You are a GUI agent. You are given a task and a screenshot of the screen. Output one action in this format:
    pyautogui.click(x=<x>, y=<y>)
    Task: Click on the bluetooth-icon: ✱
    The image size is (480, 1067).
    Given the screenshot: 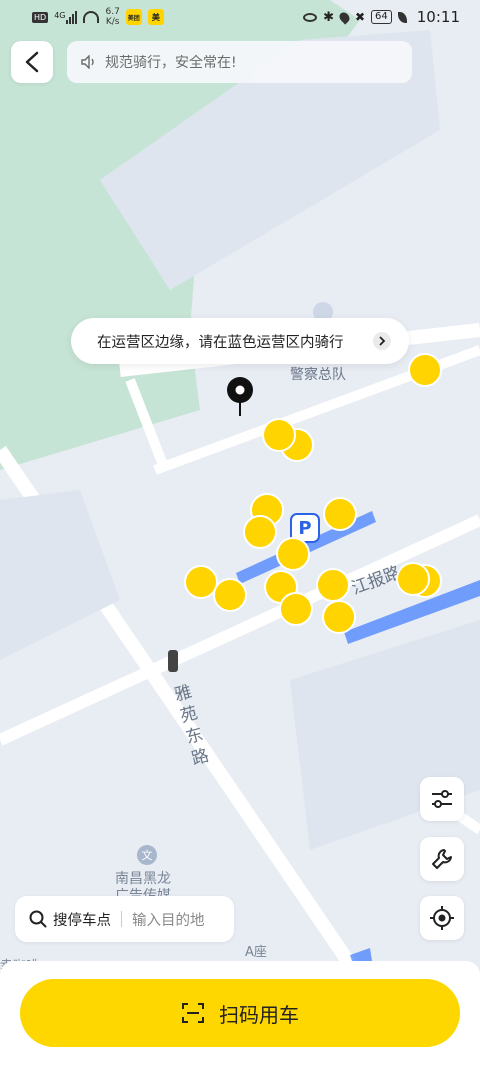 What is the action you would take?
    pyautogui.click(x=328, y=17)
    